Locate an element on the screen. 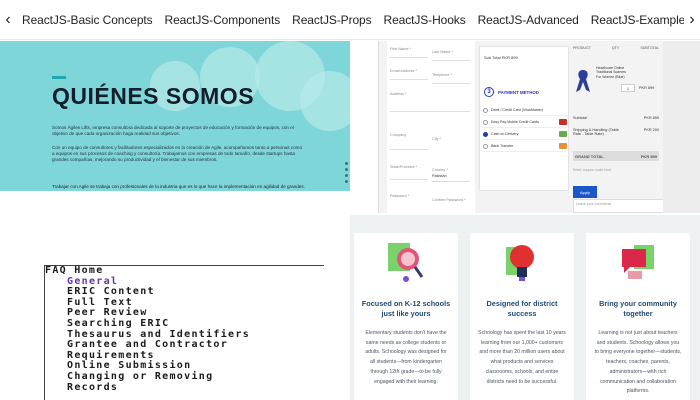 The height and width of the screenshot is (400, 700). carousel-dots is located at coordinates (346, 172).